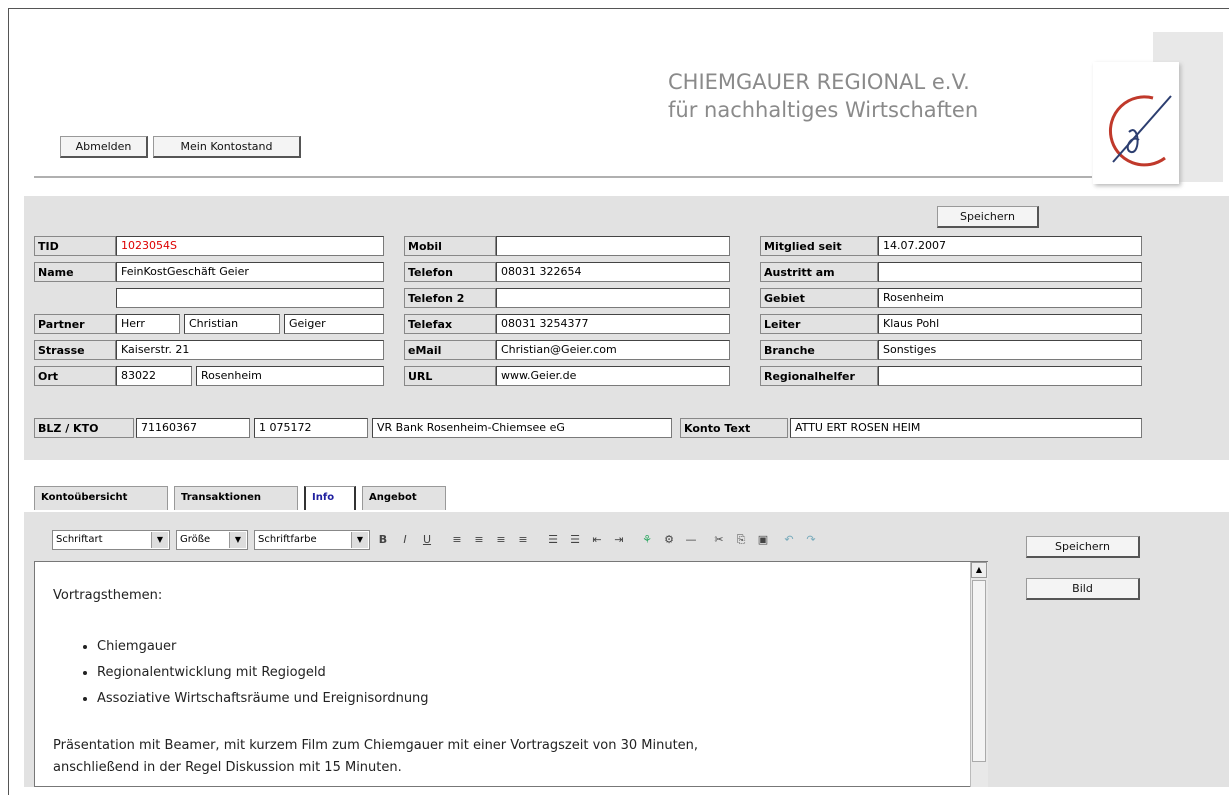 This screenshot has height=795, width=1229. Describe the element at coordinates (763, 540) in the screenshot. I see `paste-icon: ▣` at that location.